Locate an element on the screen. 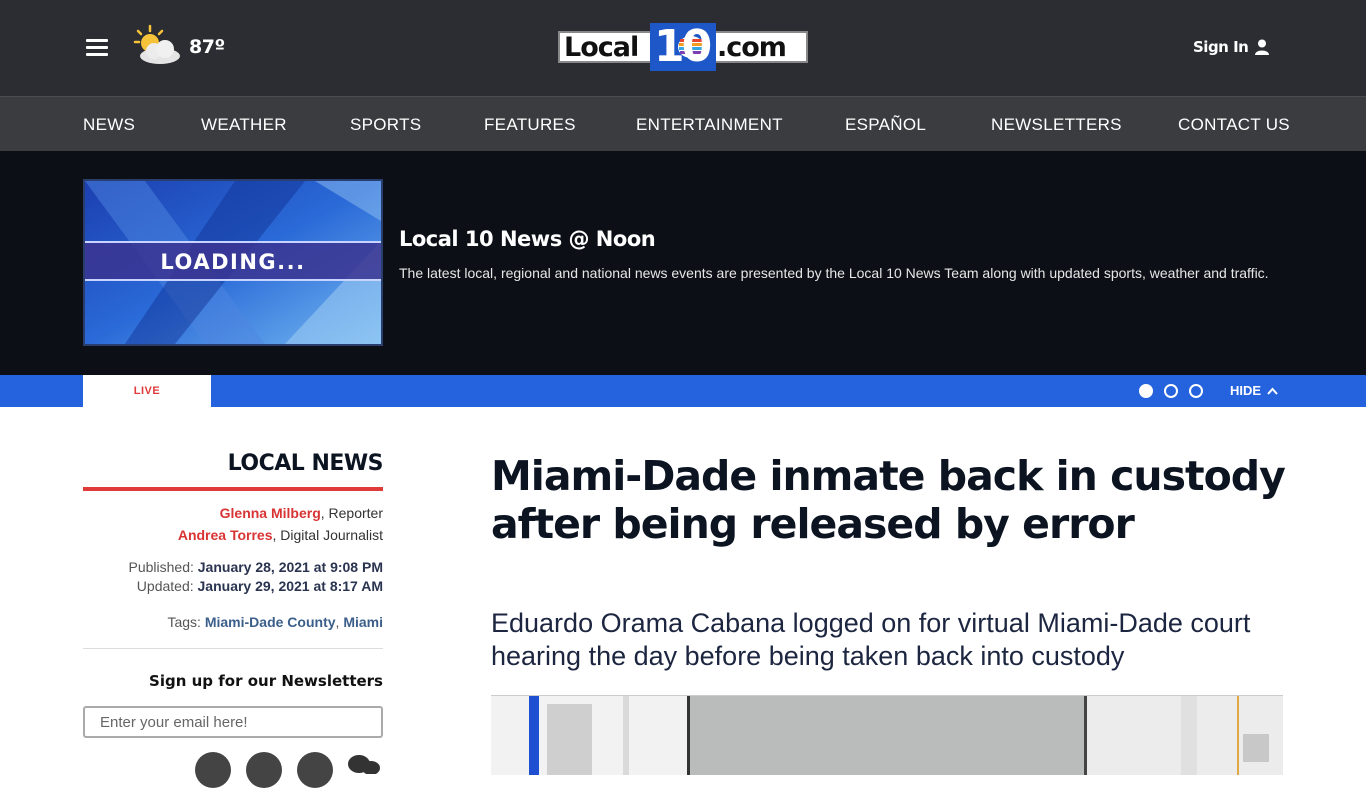 Image resolution: width=1366 pixels, height=788 pixels. comments-icon is located at coordinates (364, 764).